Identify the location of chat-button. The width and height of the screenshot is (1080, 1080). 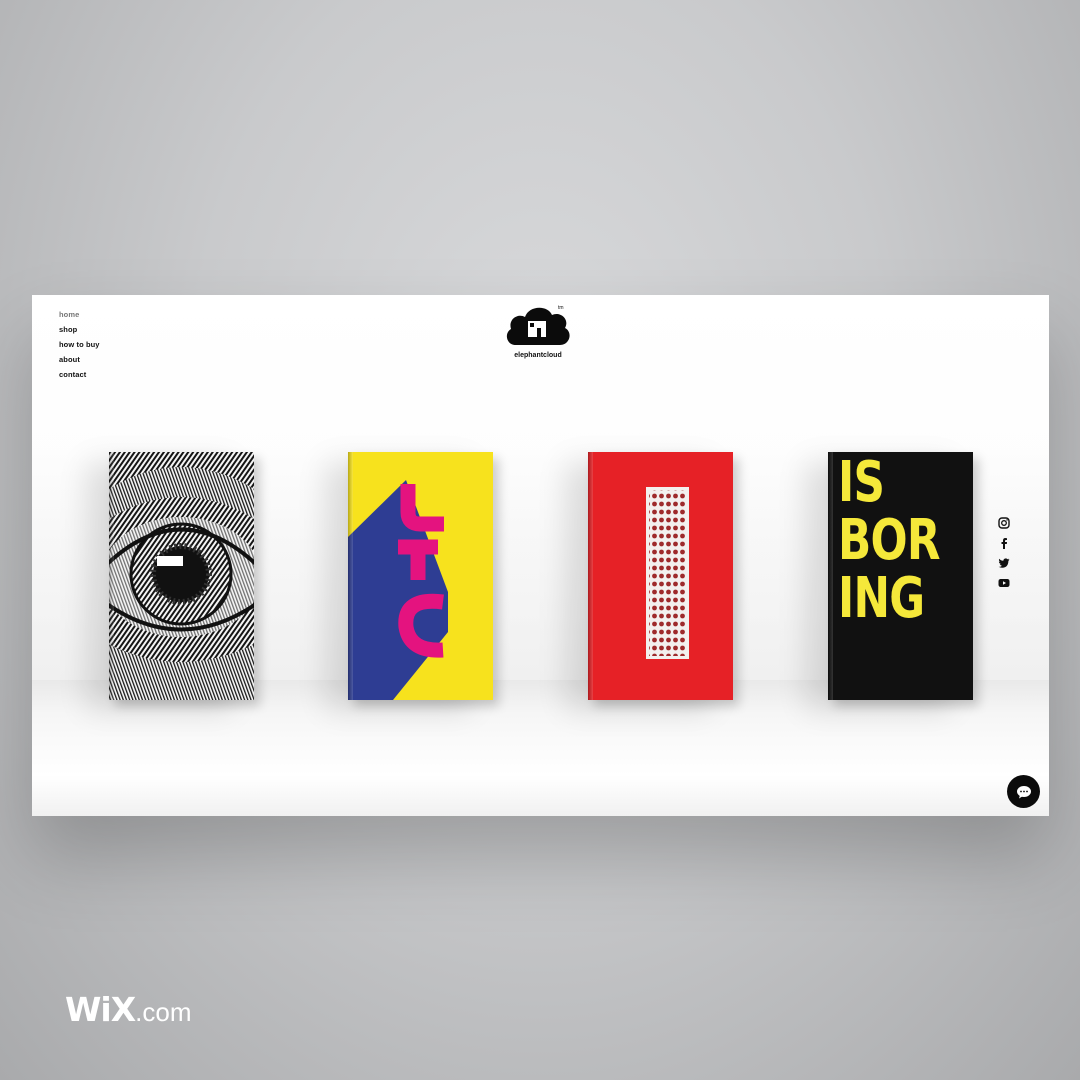
(1023, 791).